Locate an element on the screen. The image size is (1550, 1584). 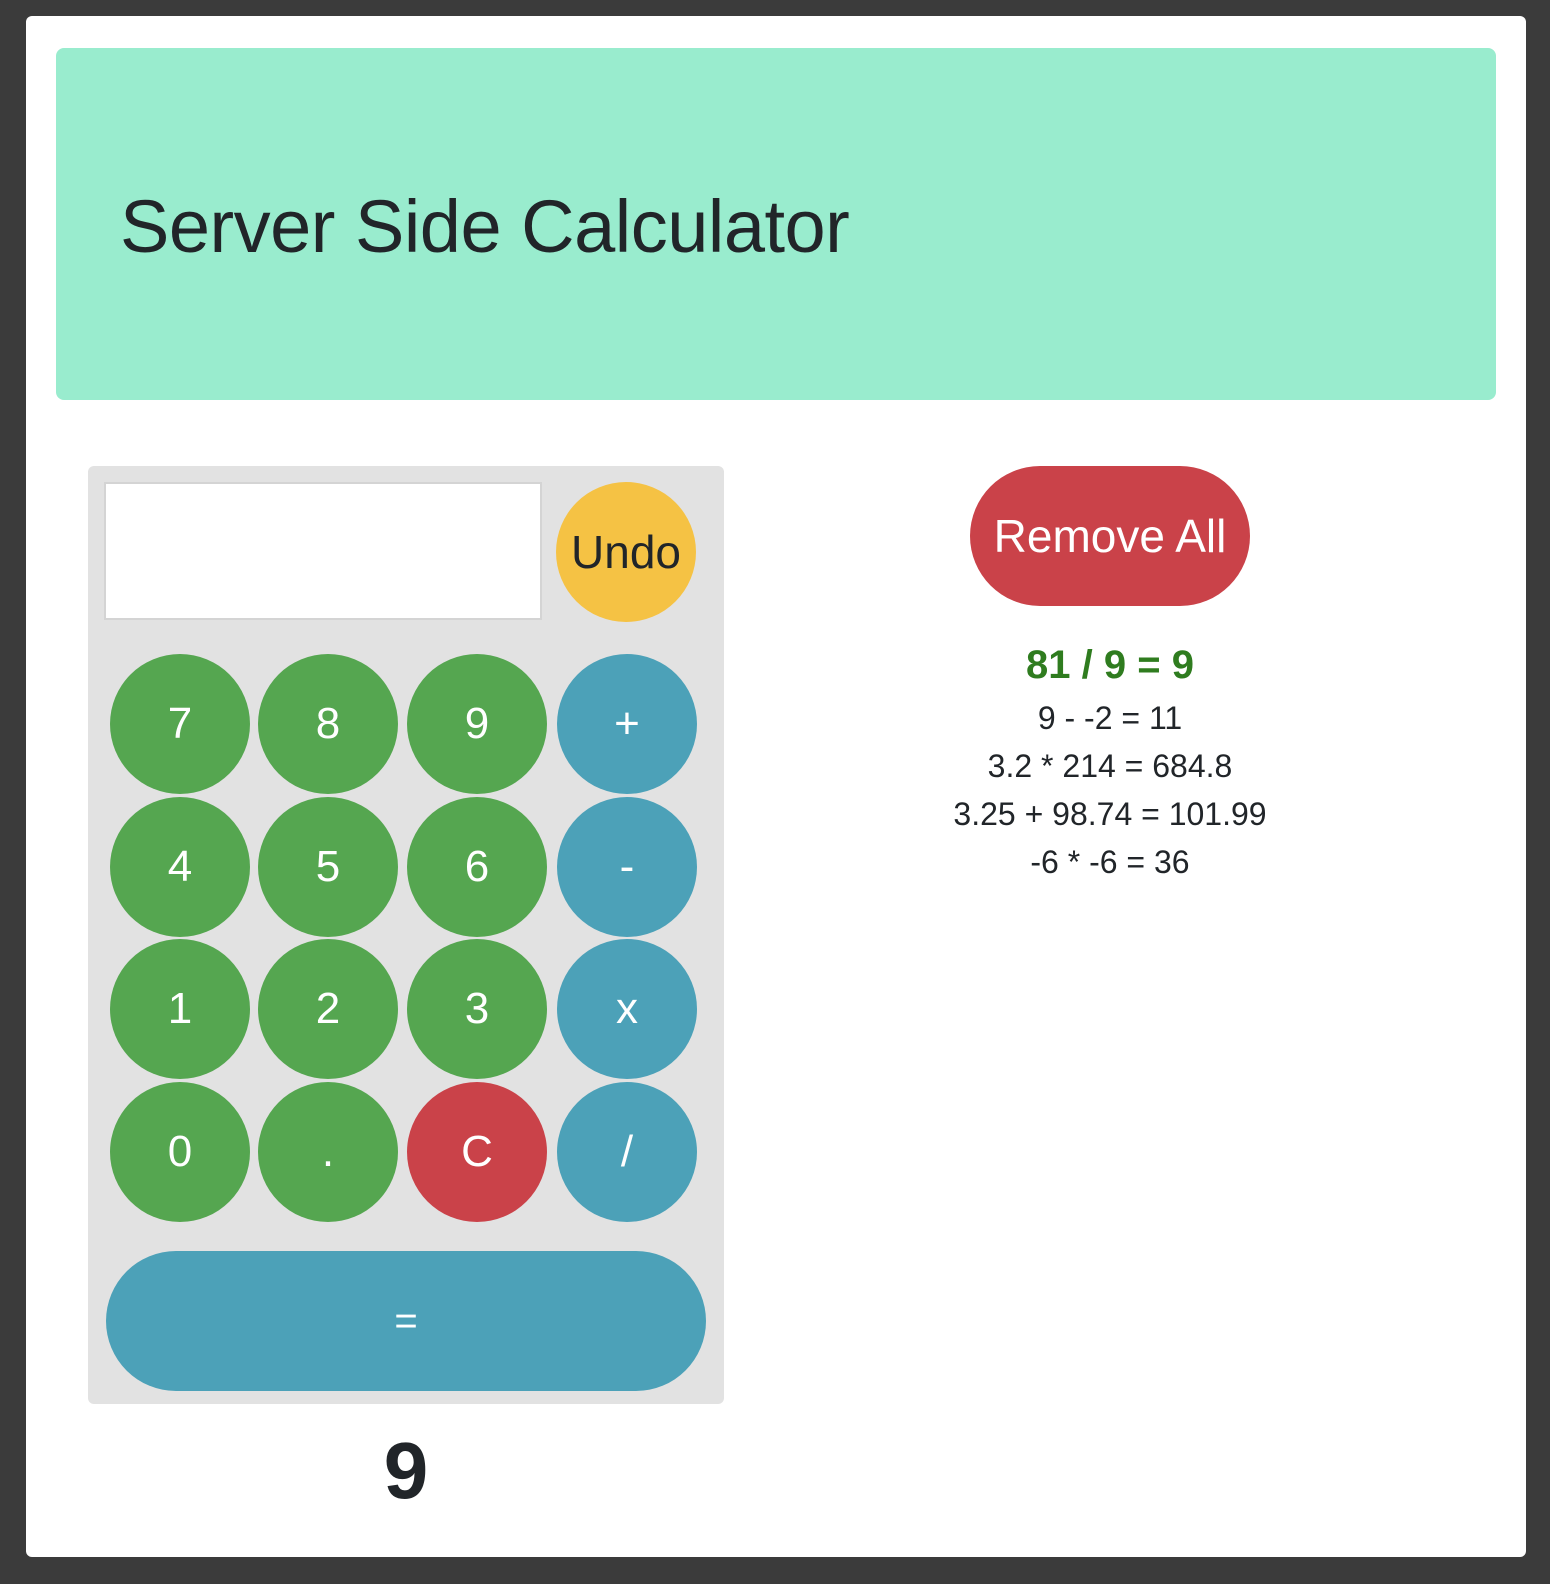
history-entry: -6 * -6 = 36 is located at coordinates (1110, 862).